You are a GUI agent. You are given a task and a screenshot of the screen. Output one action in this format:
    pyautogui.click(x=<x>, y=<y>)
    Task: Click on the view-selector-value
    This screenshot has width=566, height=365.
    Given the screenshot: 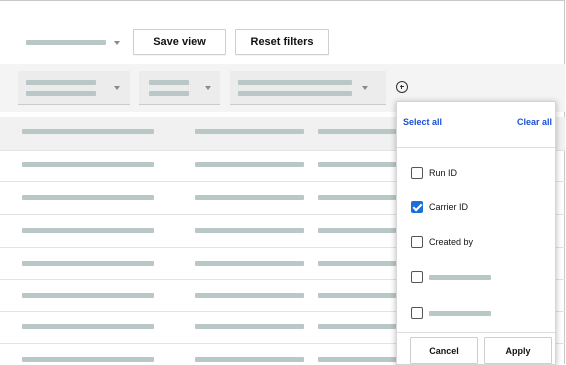 What is the action you would take?
    pyautogui.click(x=66, y=42)
    